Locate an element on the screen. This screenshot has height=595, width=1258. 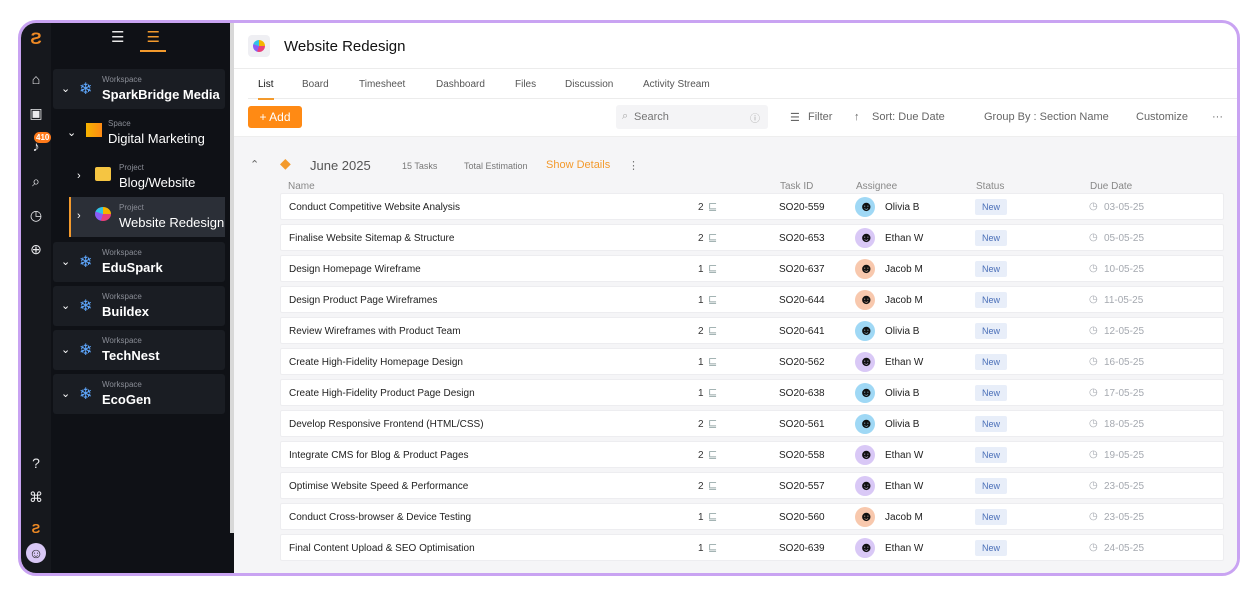
help-icon: ? is located at coordinates (36, 463).